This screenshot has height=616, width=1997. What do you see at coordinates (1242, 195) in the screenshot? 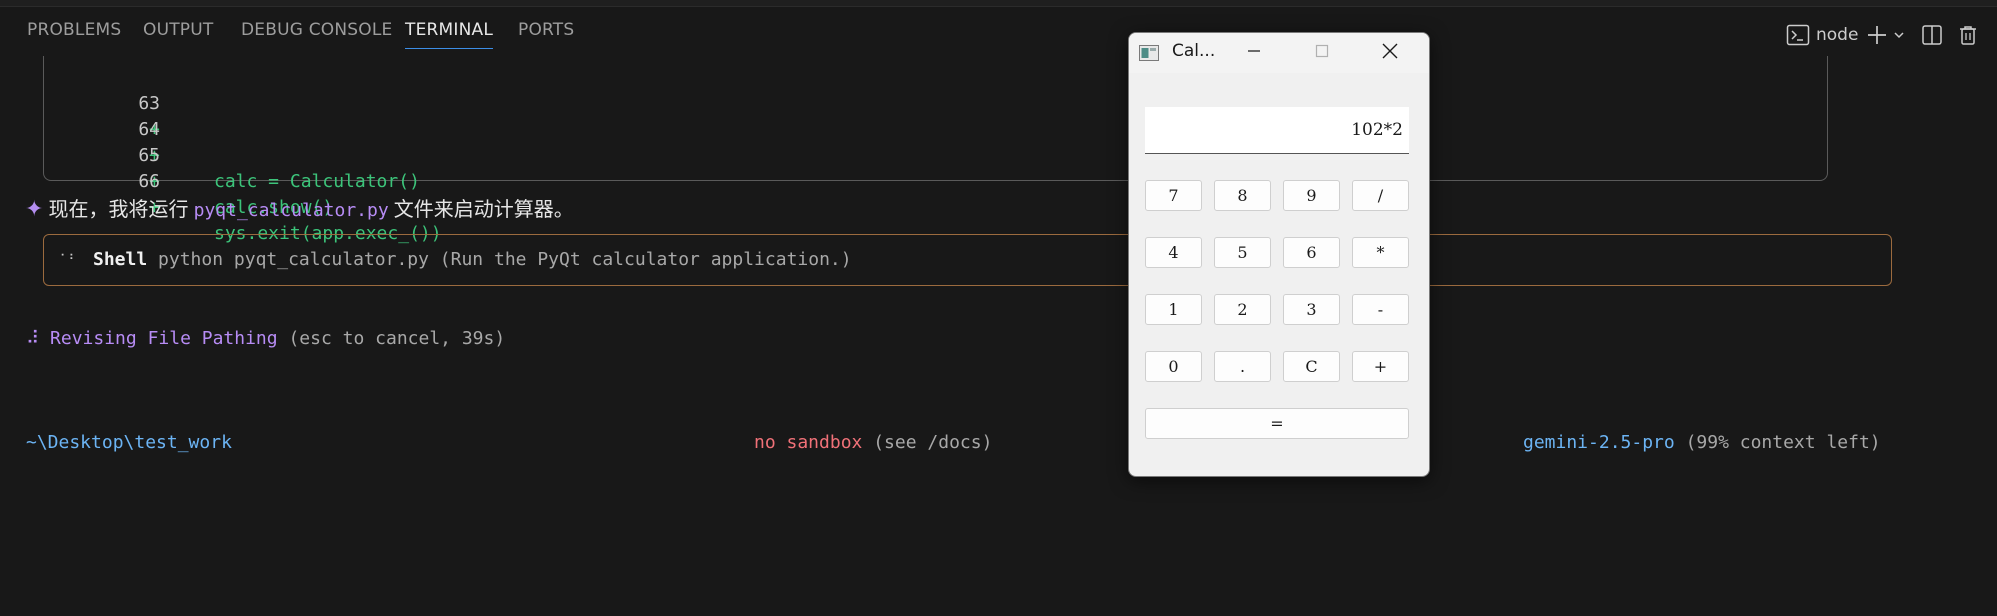
I see `key-8: 8` at bounding box center [1242, 195].